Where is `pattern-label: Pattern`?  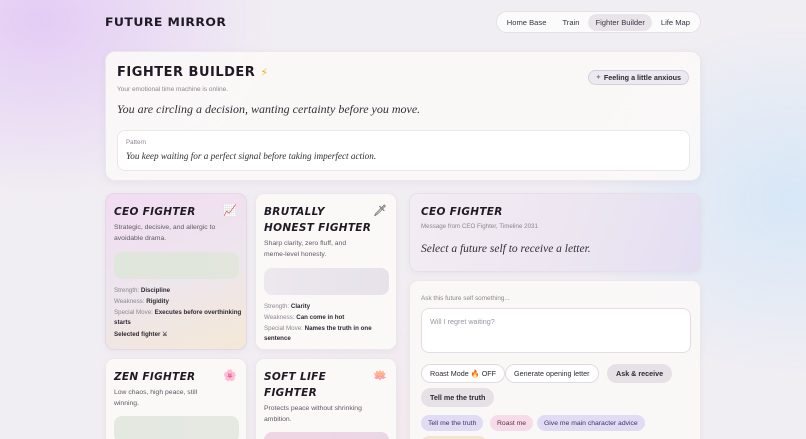 pattern-label: Pattern is located at coordinates (136, 142).